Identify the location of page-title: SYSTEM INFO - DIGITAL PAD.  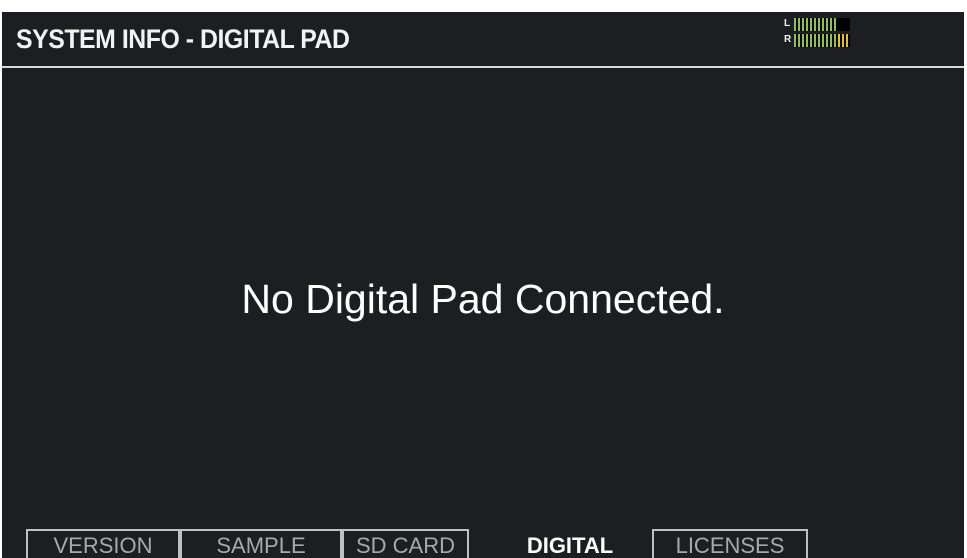
(183, 39).